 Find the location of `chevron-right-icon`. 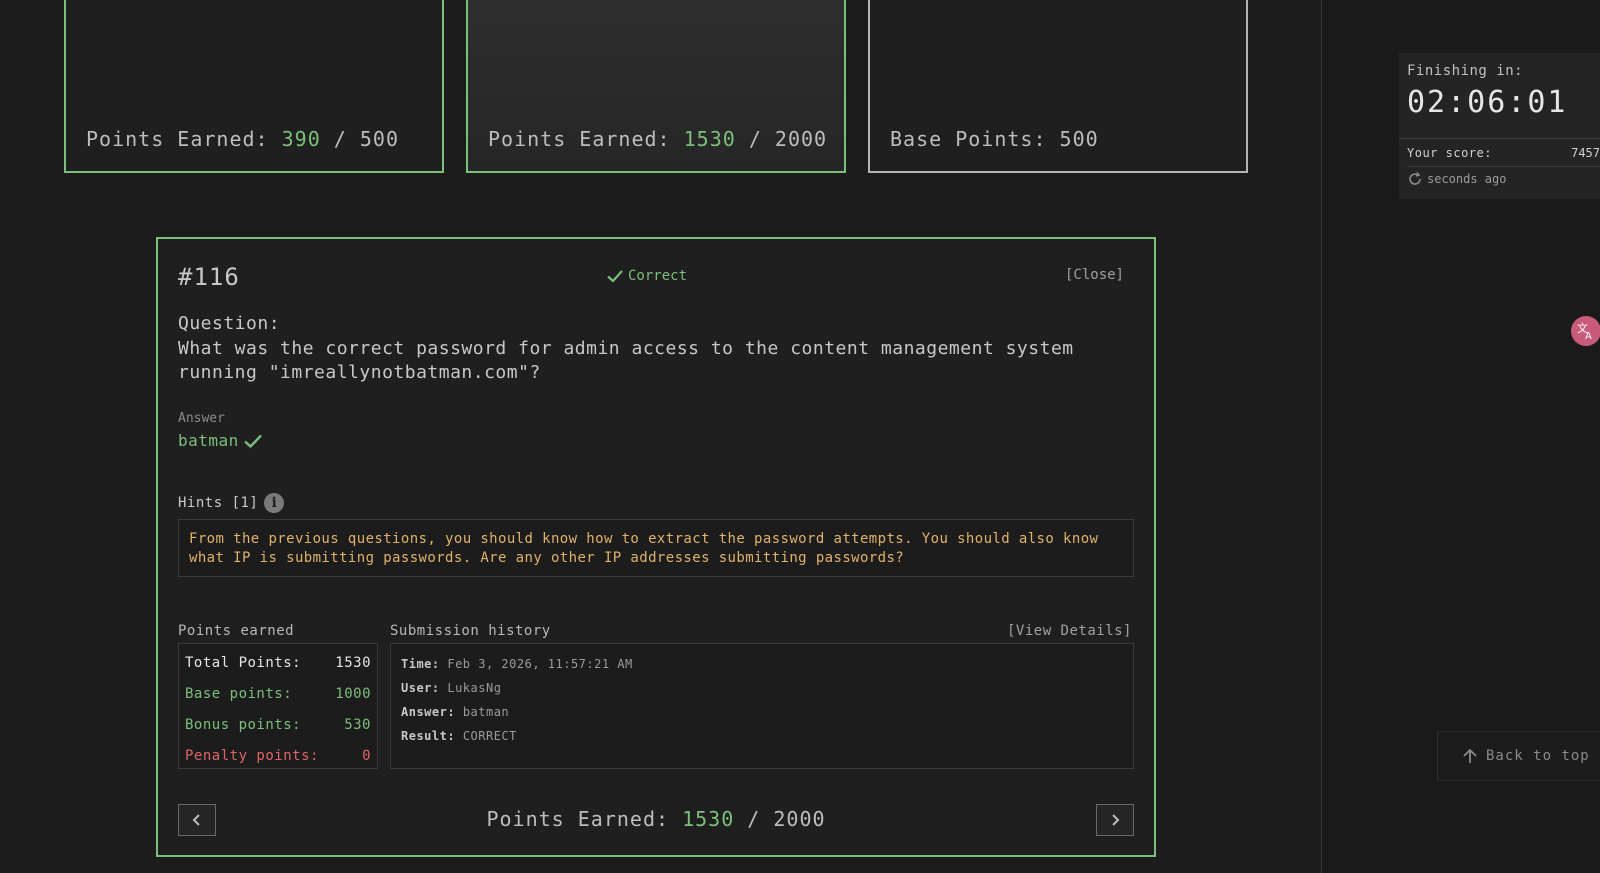

chevron-right-icon is located at coordinates (1116, 820).